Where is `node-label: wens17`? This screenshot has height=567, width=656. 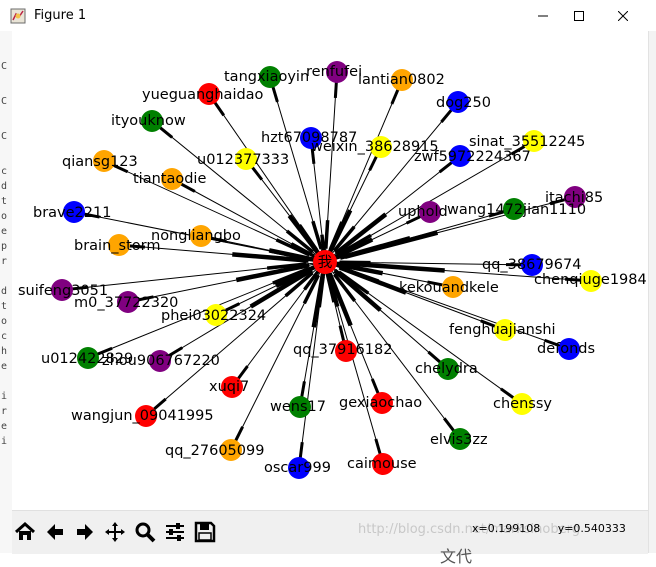 node-label: wens17 is located at coordinates (298, 407).